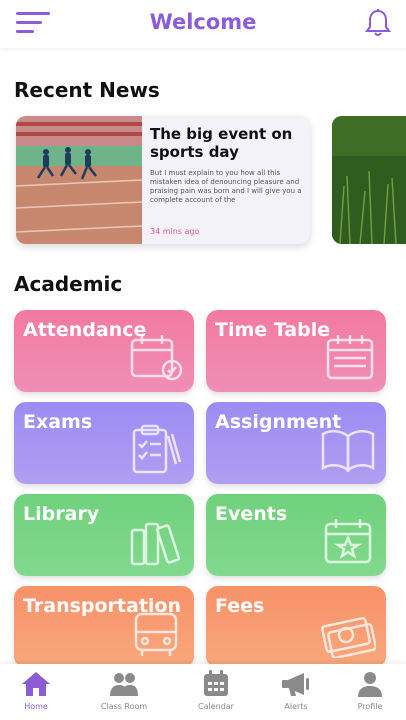  I want to click on nav-label-class-room: Class Room, so click(124, 706).